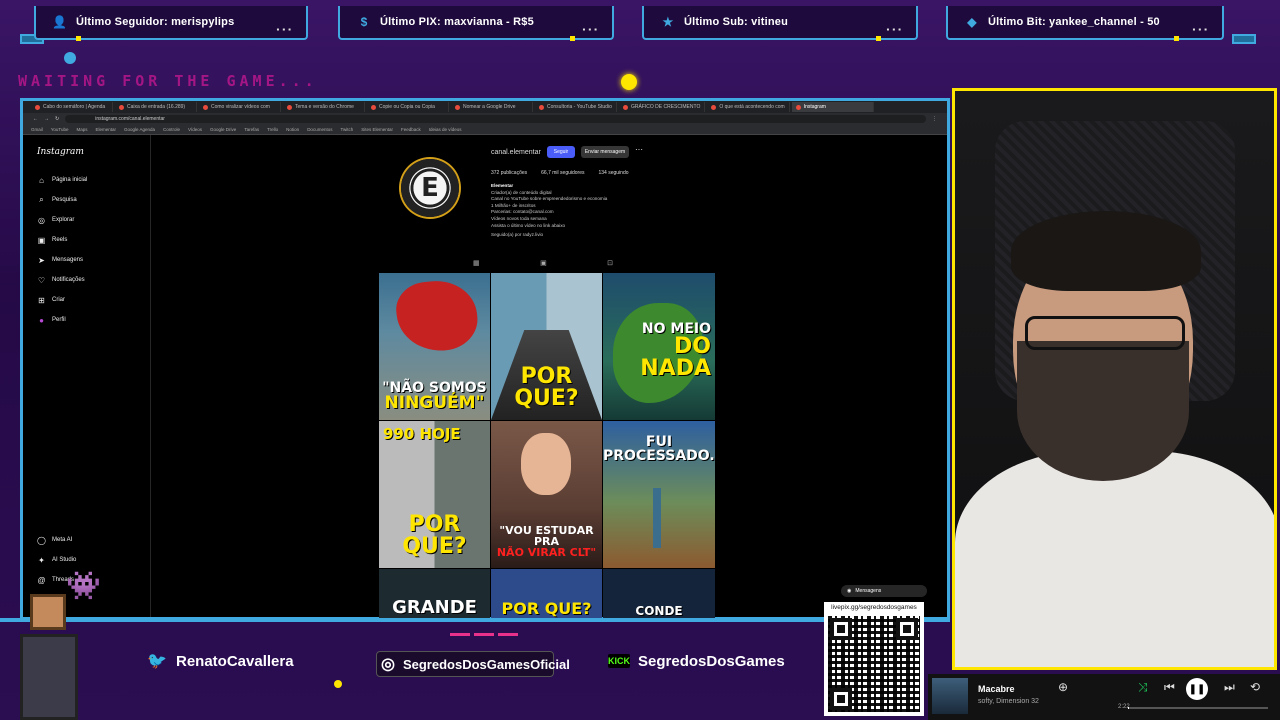 This screenshot has height=720, width=1280. I want to click on follow-button: Seguir, so click(561, 152).